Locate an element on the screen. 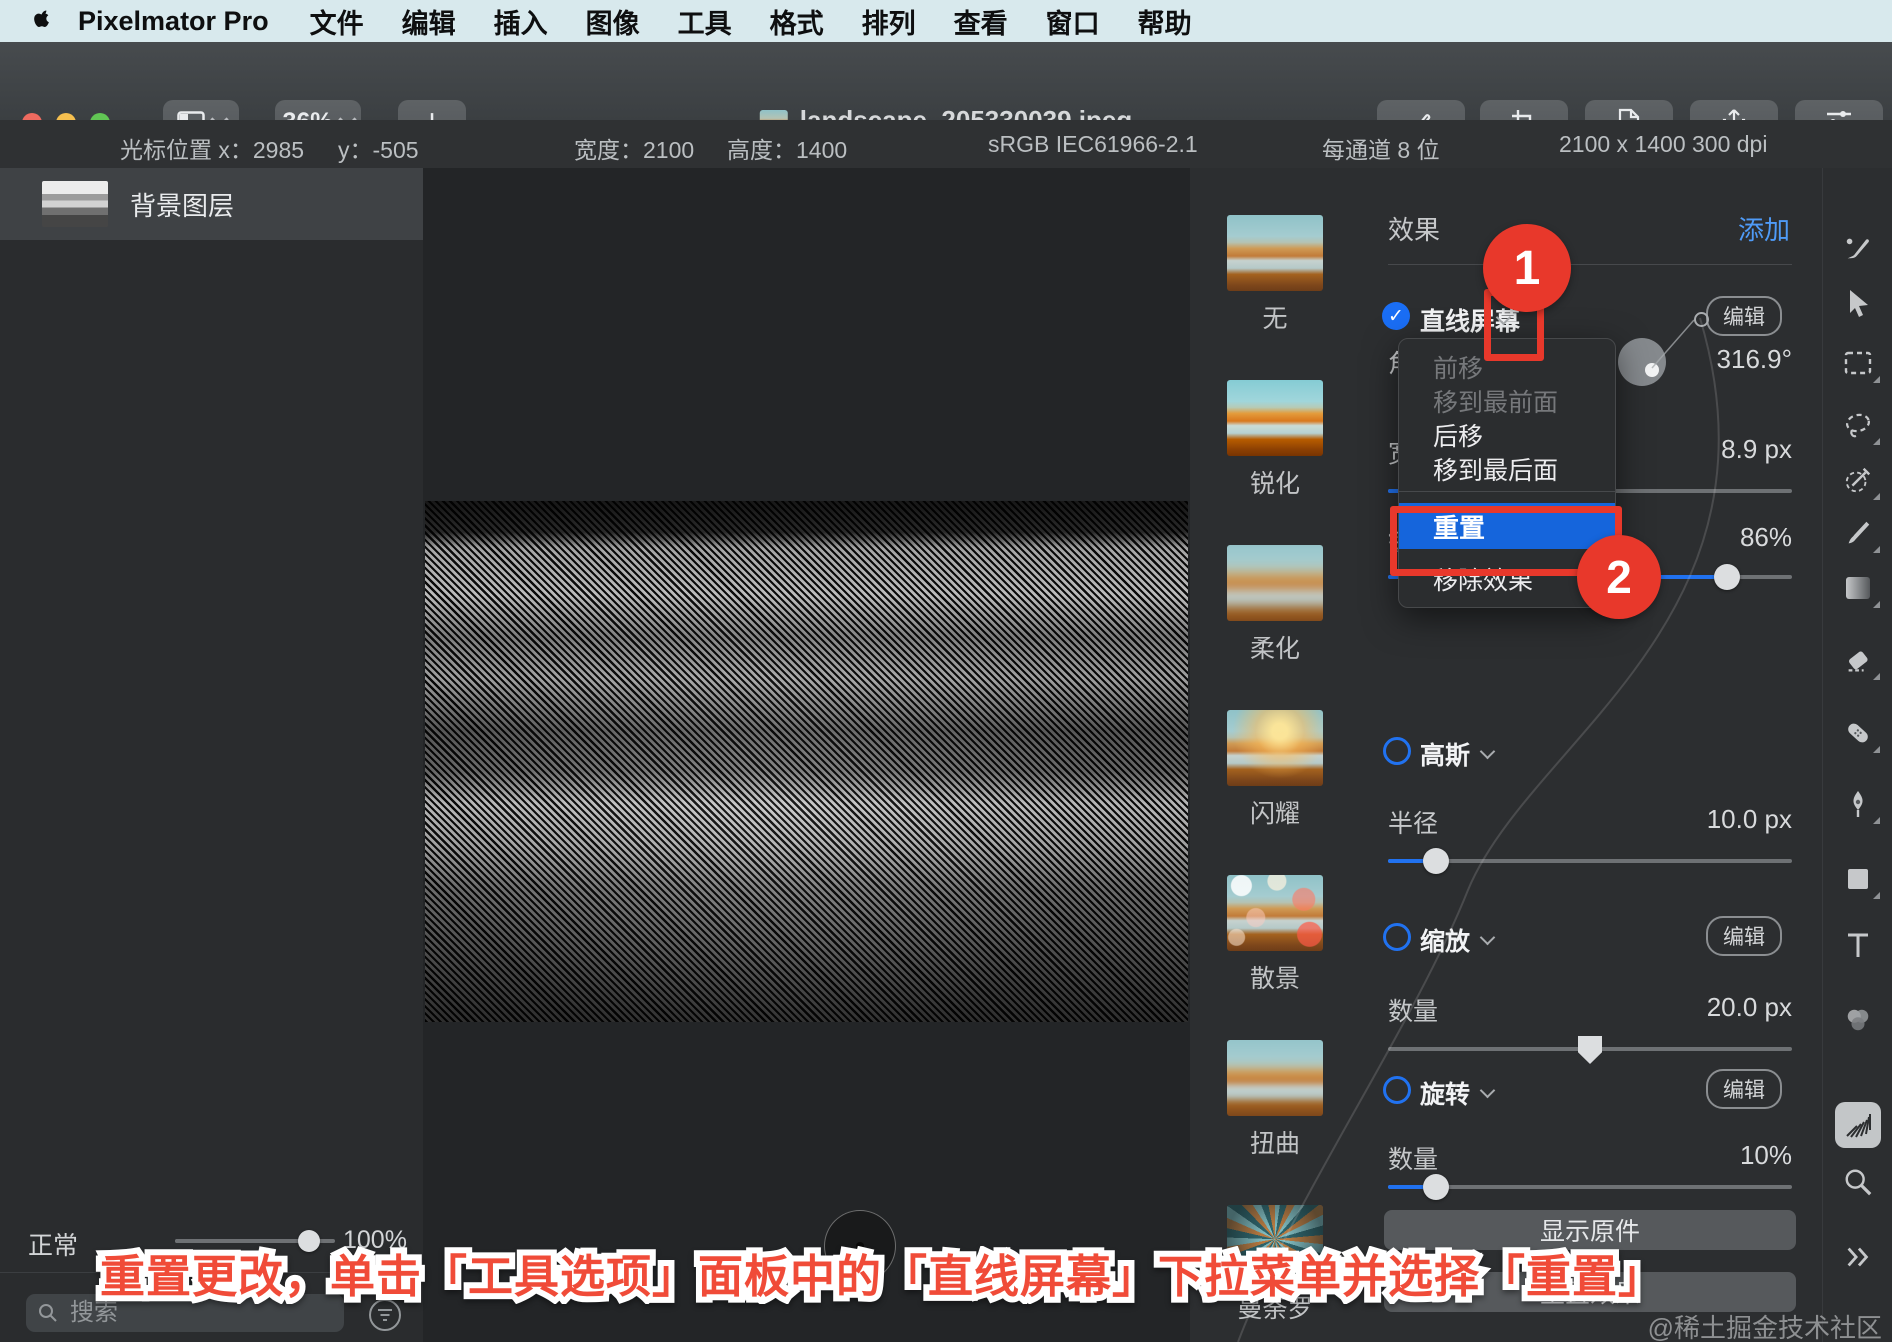 The width and height of the screenshot is (1892, 1342). effect-item-none: 无 is located at coordinates (1275, 275).